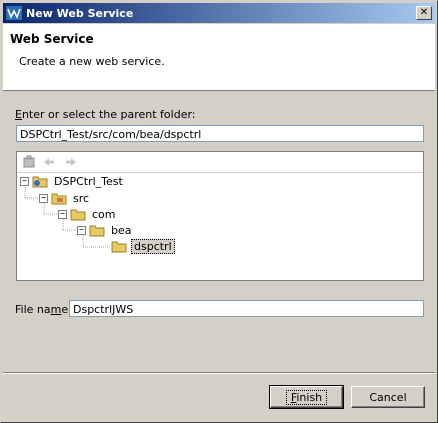 Image resolution: width=438 pixels, height=423 pixels. I want to click on close-icon: ✕, so click(424, 12).